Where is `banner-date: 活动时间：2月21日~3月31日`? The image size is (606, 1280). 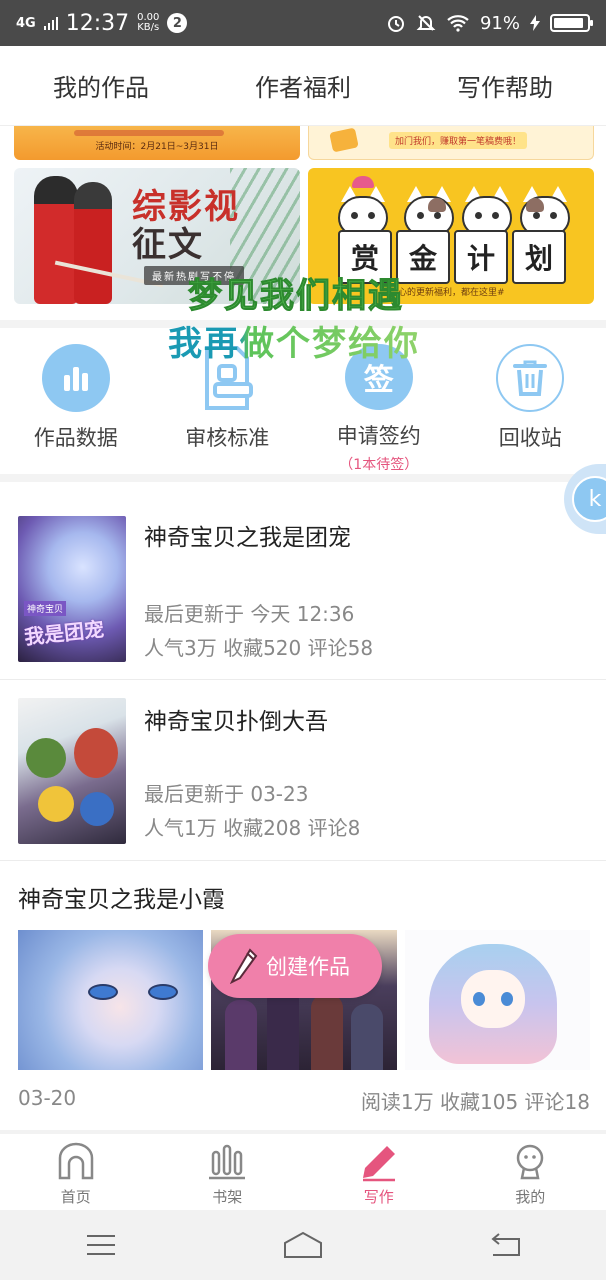
banner-date: 活动时间：2月21日~3月31日 is located at coordinates (157, 147).